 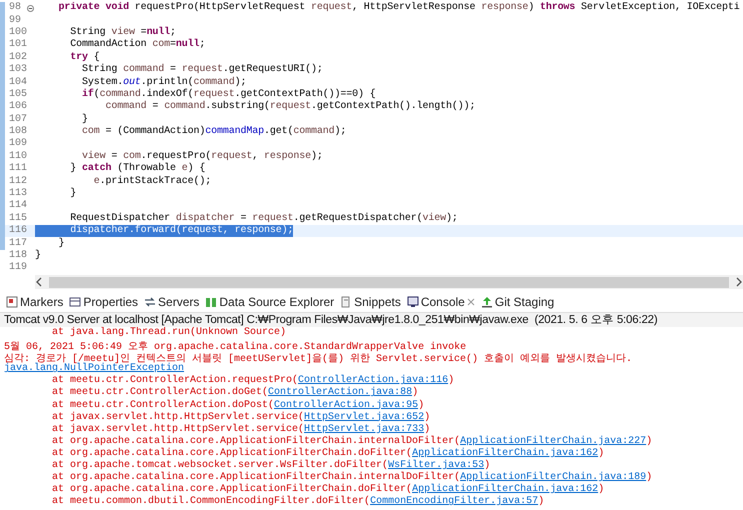 What do you see at coordinates (17, 144) in the screenshot?
I see `line-number: 109` at bounding box center [17, 144].